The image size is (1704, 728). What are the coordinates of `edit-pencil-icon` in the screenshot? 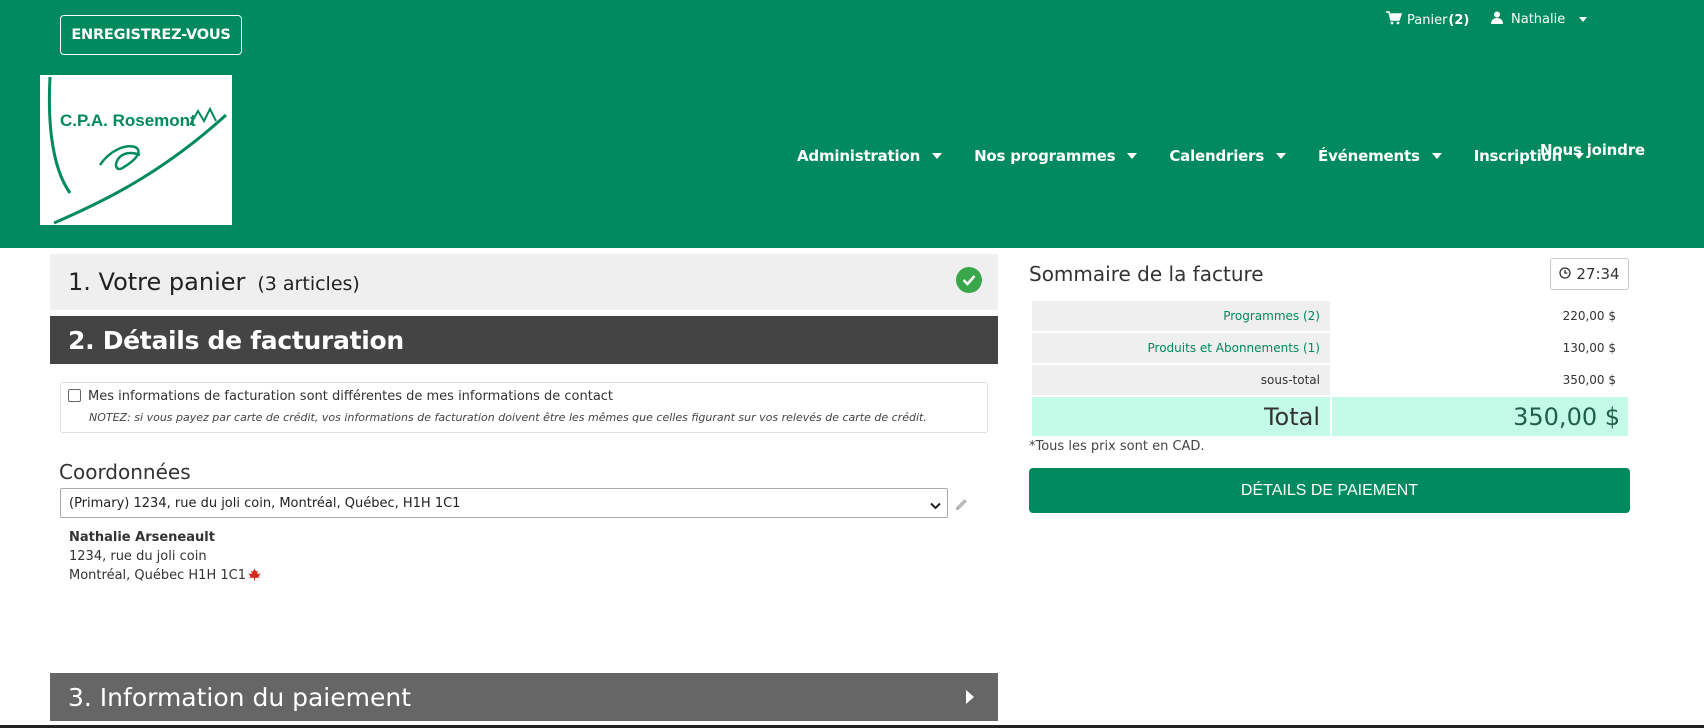 It's located at (961, 506).